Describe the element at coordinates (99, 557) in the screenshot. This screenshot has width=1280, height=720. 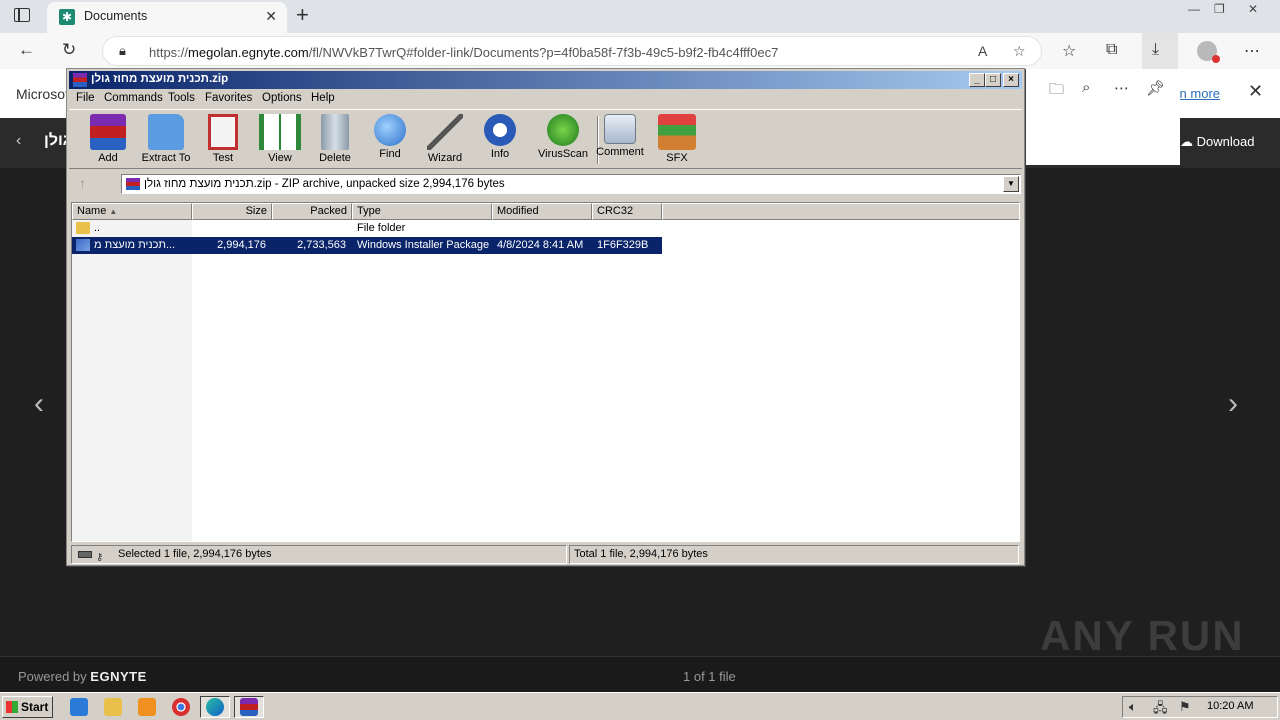
I see `key-icon: ⚷` at that location.